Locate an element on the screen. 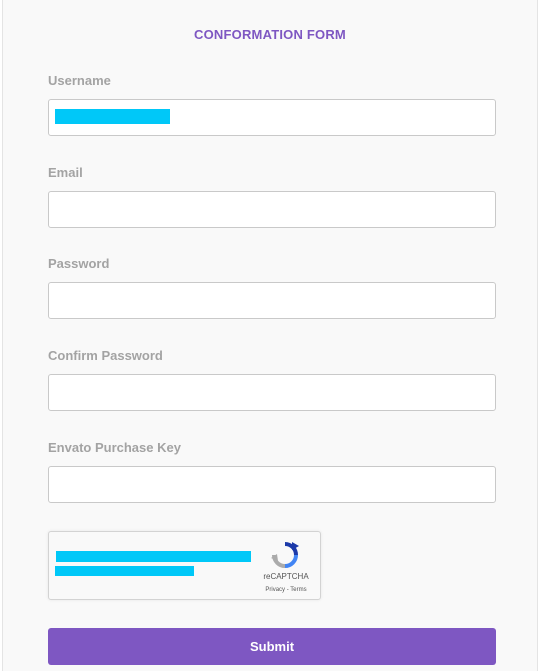  recaptcha-links: Privacy - Terms is located at coordinates (286, 590).